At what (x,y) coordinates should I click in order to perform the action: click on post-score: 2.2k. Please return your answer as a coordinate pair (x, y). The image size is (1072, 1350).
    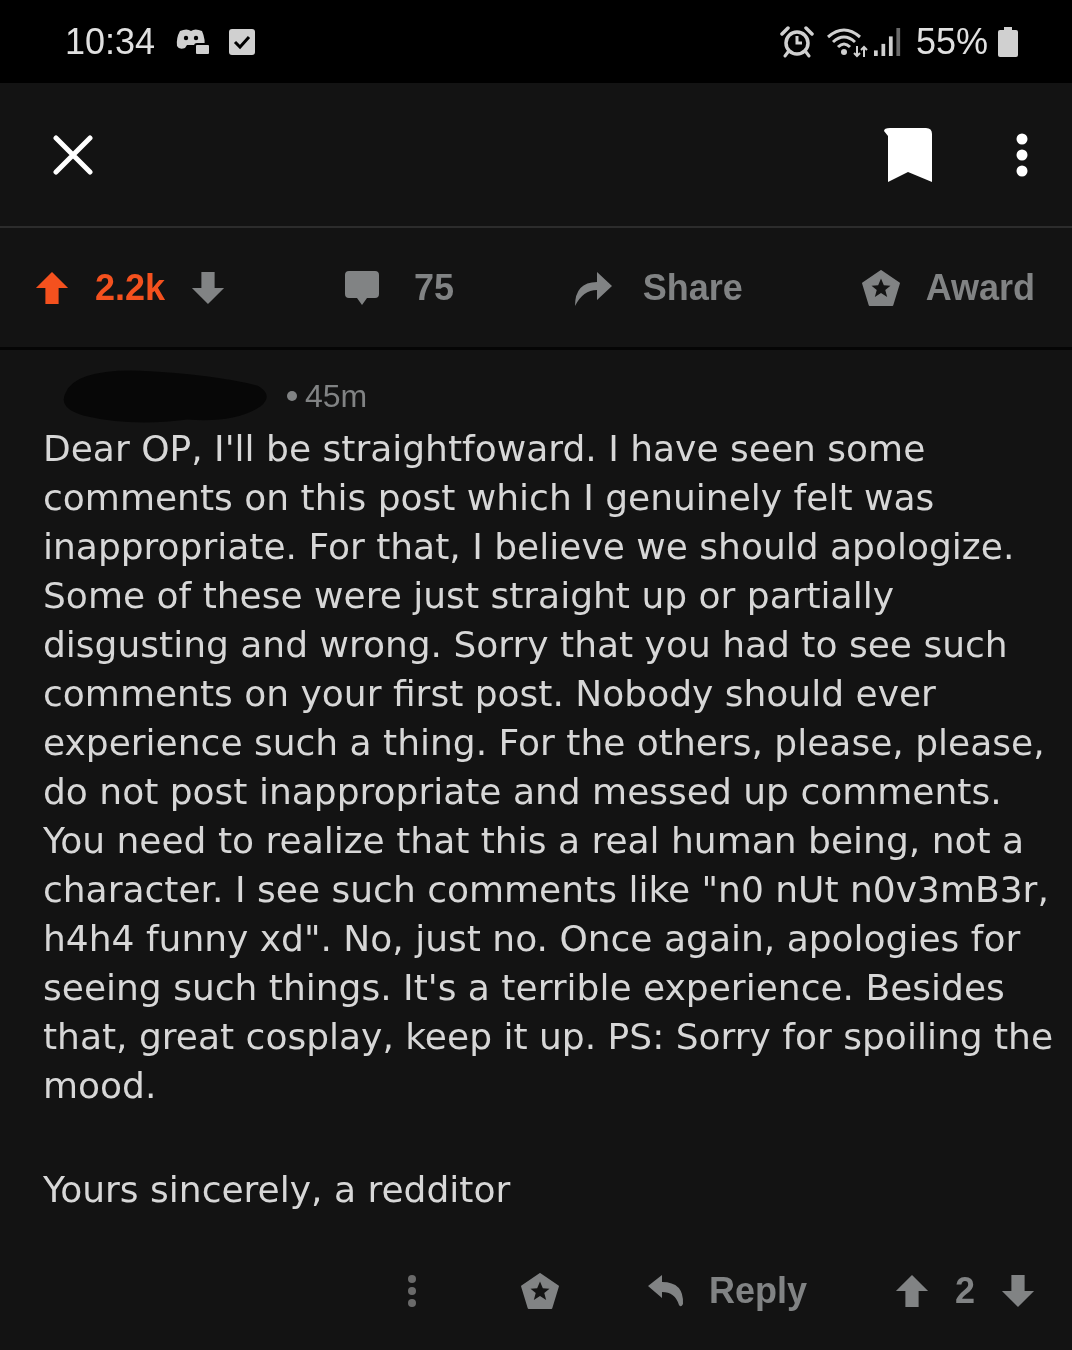
    Looking at the image, I should click on (130, 287).